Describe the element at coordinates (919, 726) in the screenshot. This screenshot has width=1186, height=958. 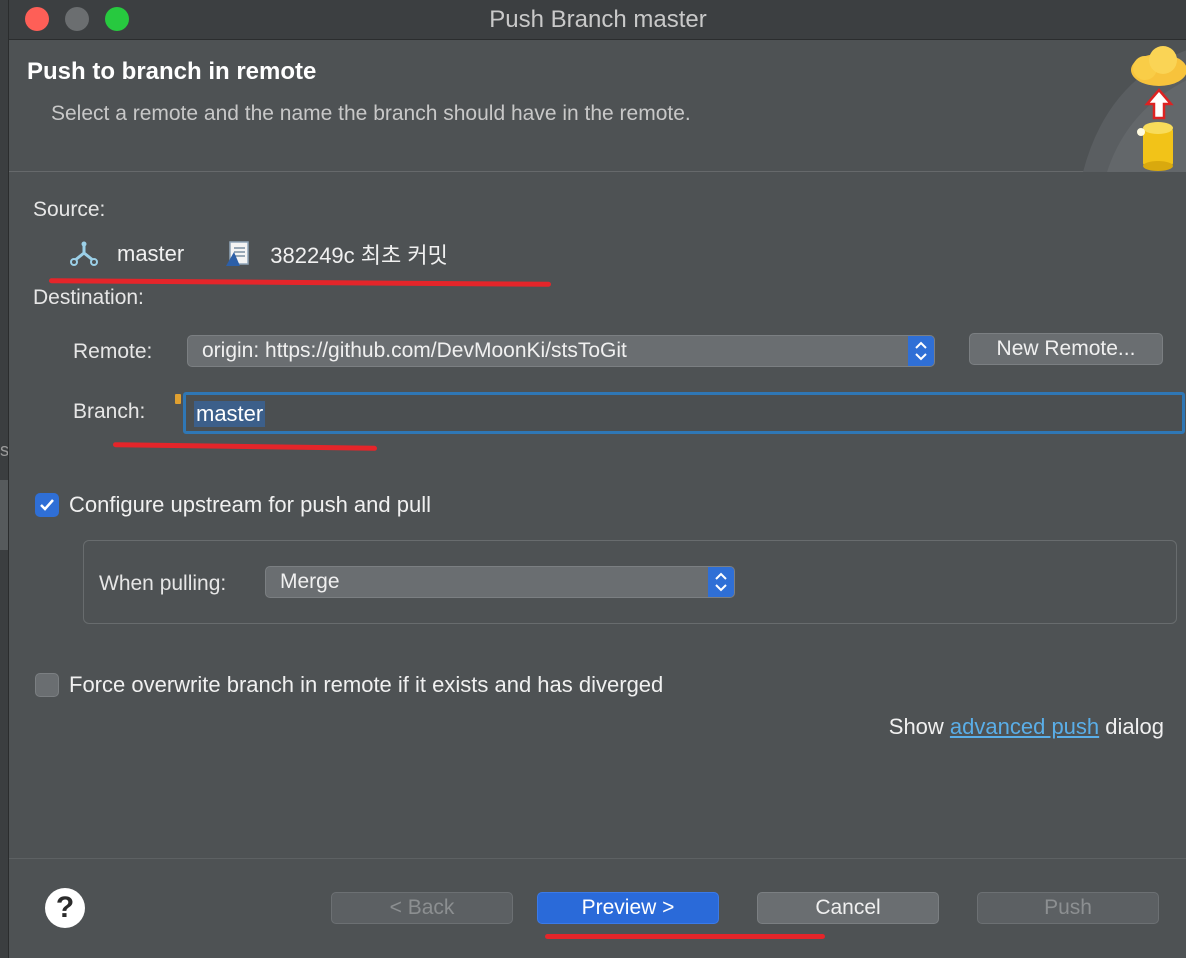
I see `advanced-prefix: Show` at that location.